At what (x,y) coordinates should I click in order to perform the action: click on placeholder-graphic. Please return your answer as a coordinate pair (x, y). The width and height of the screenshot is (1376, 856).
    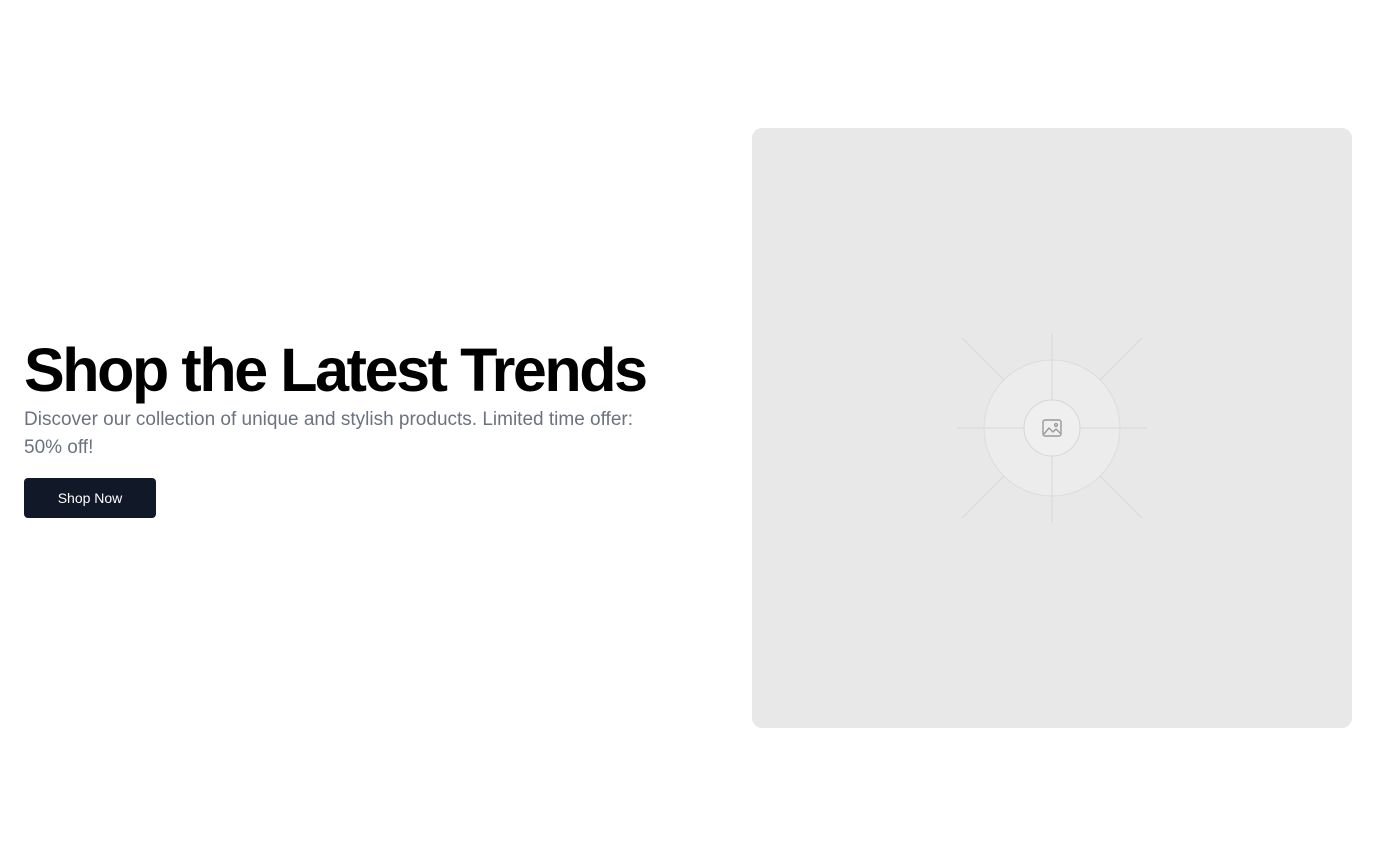
    Looking at the image, I should click on (1052, 428).